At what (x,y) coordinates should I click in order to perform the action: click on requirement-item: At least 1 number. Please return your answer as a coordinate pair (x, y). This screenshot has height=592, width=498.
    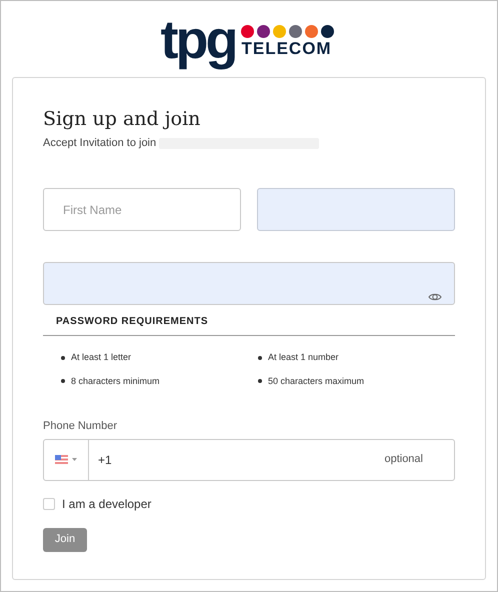
    Looking at the image, I should click on (303, 357).